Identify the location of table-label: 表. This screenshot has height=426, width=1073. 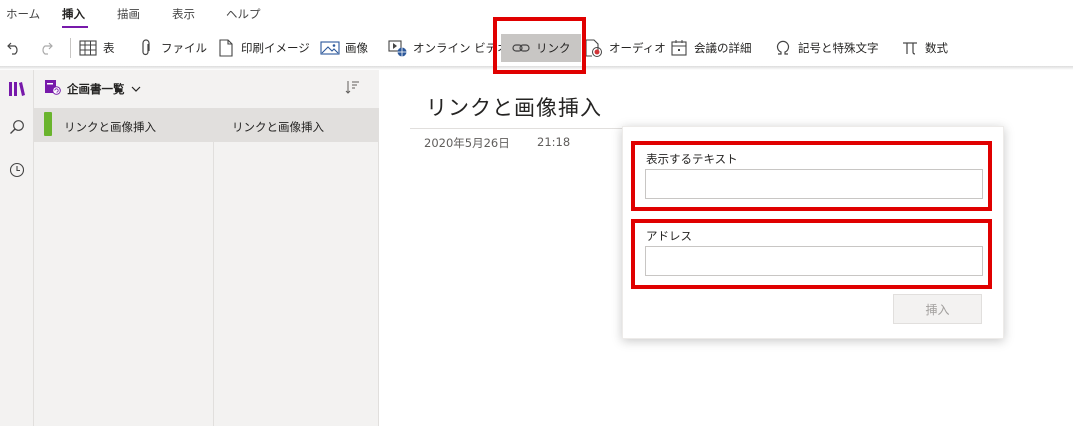
(109, 48).